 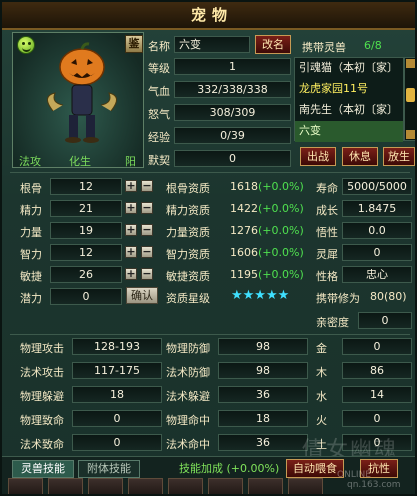 I want to click on divider, so click(x=210, y=172).